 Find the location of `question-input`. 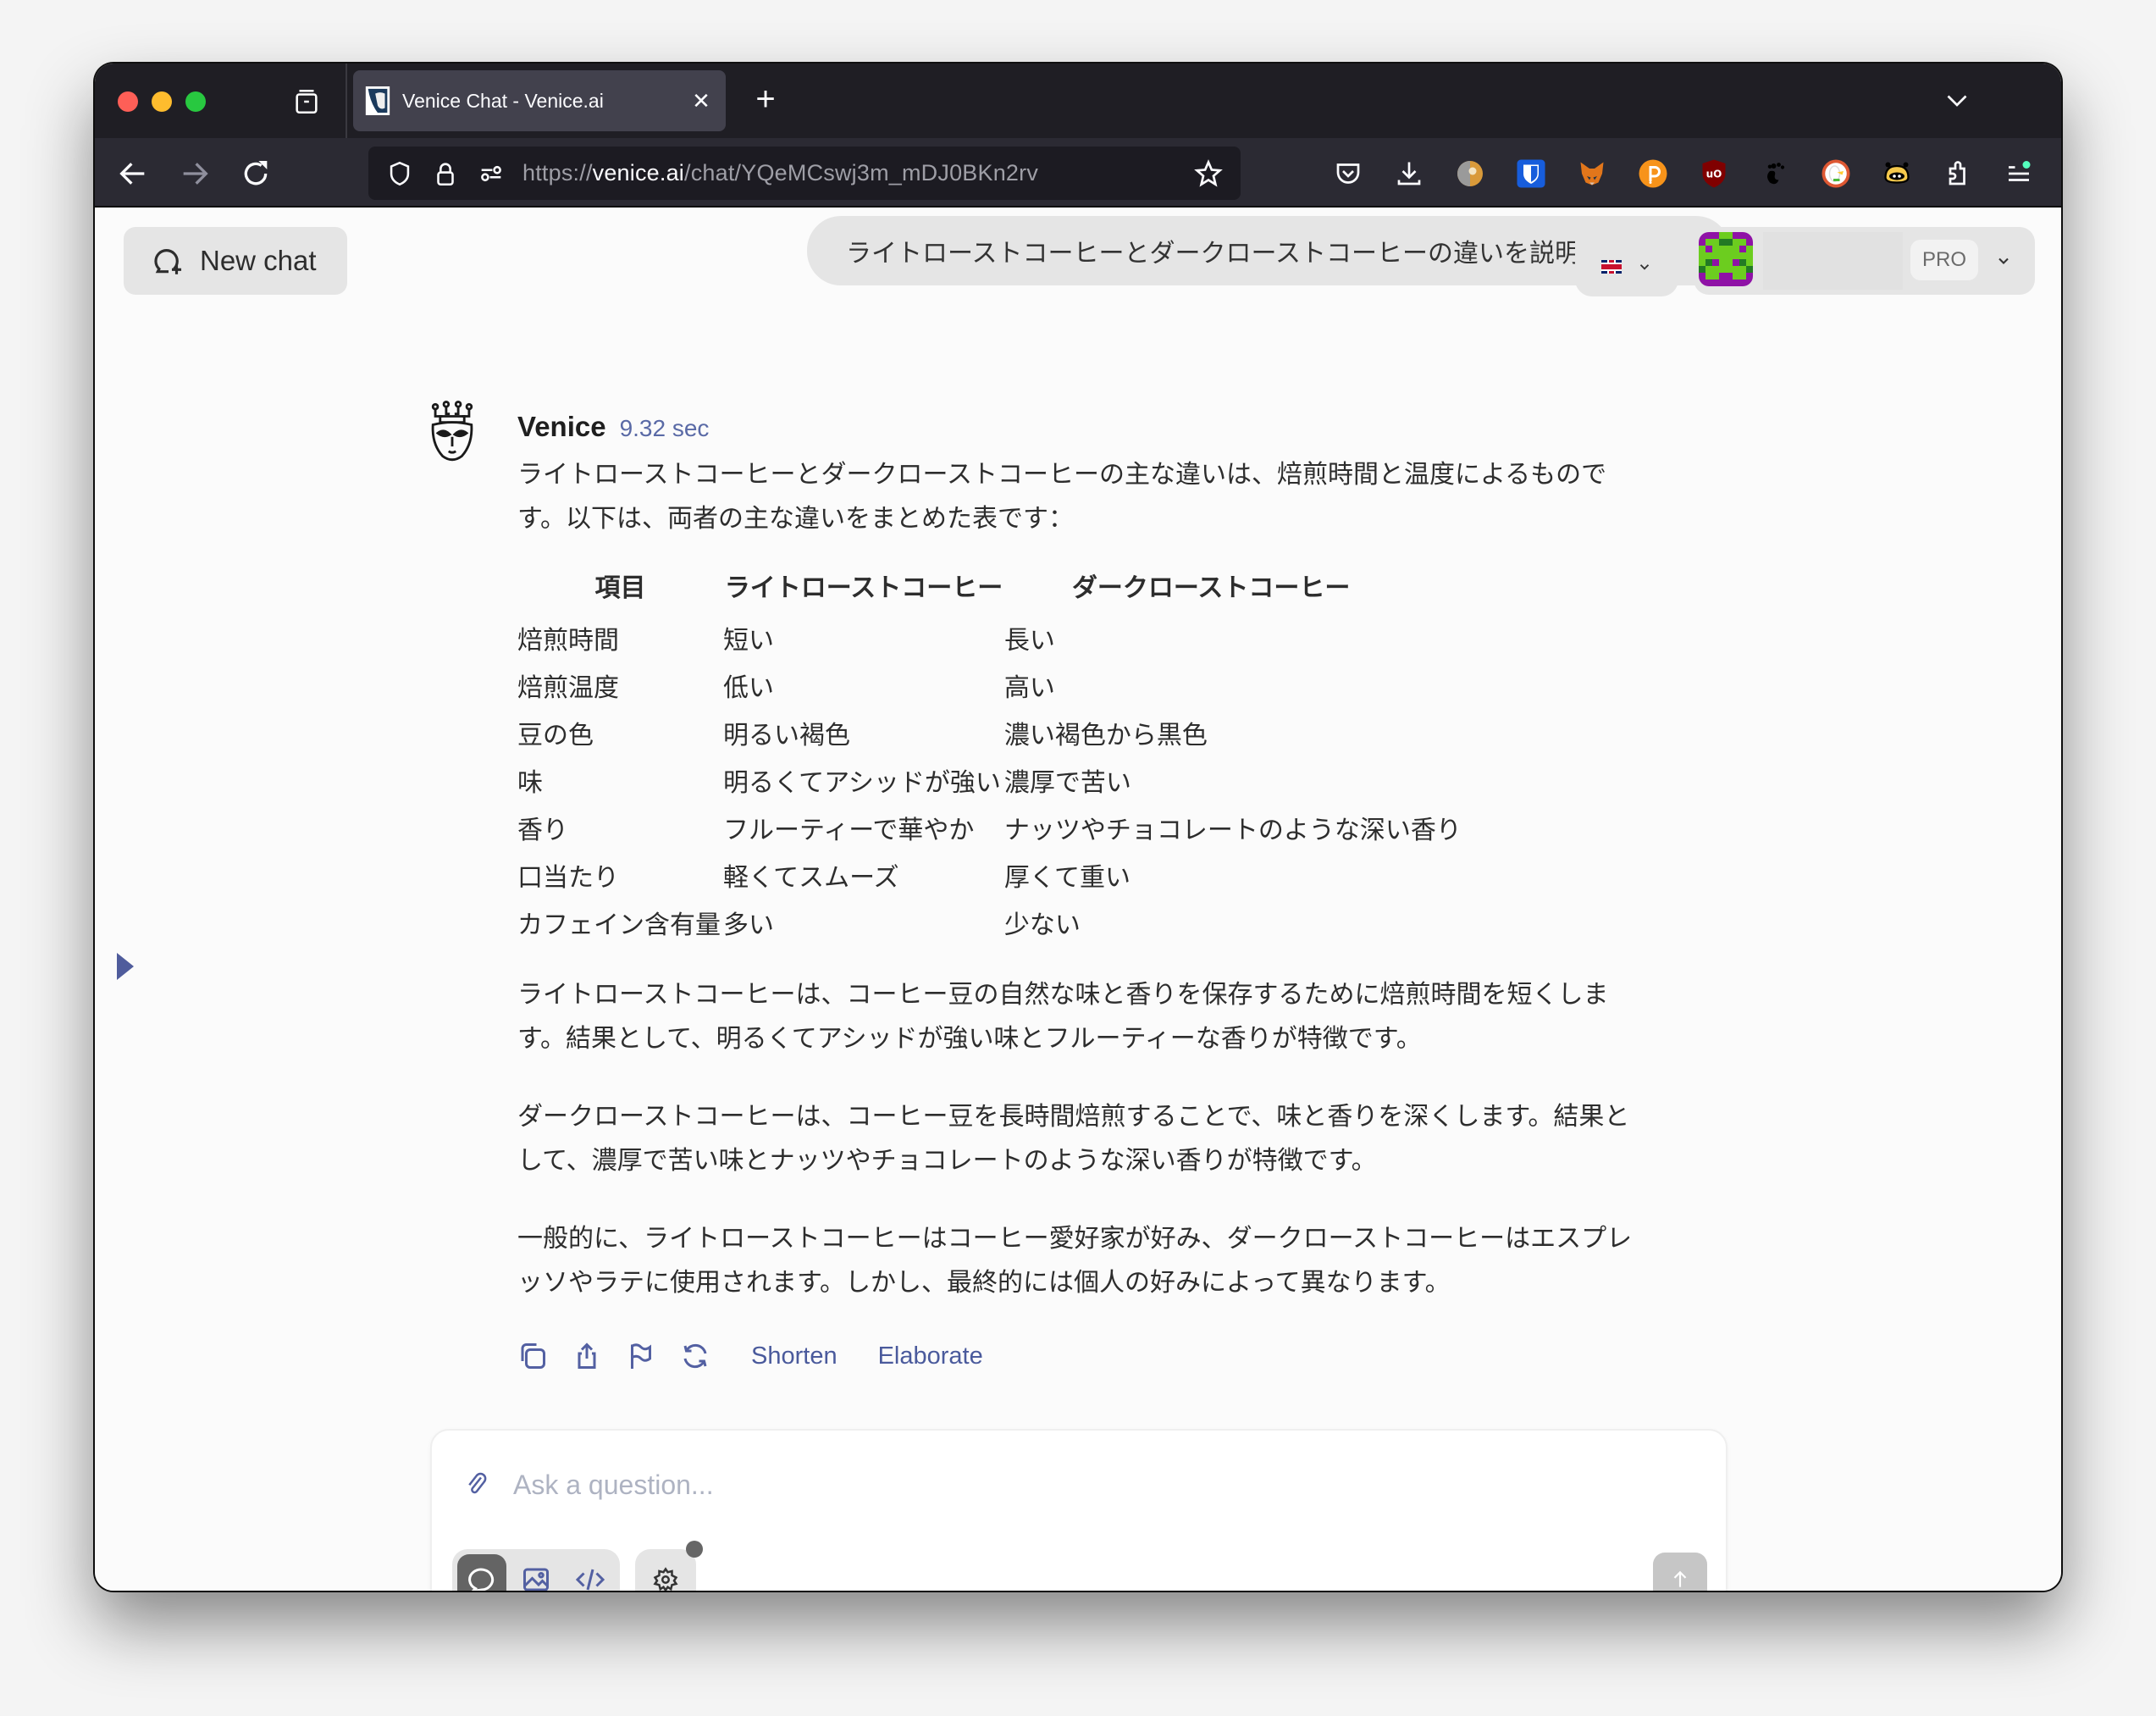

question-input is located at coordinates (1097, 1484).